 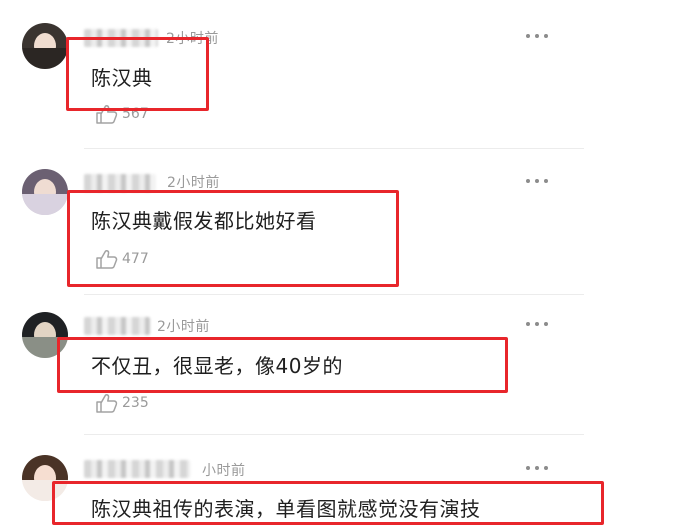 I want to click on comment-text: 陈汉典祖传的表演，单看图就感觉没有演技, so click(x=286, y=509).